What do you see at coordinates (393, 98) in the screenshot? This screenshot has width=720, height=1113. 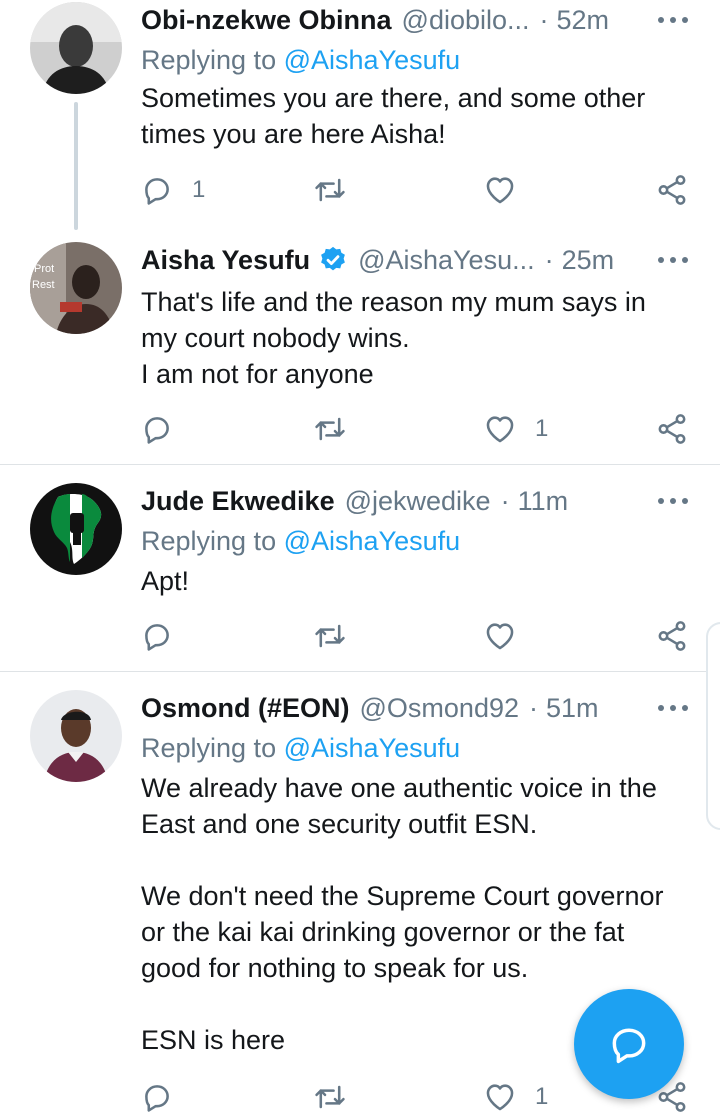 I see `tweet-text-line: Sometimes you are there, and some other` at bounding box center [393, 98].